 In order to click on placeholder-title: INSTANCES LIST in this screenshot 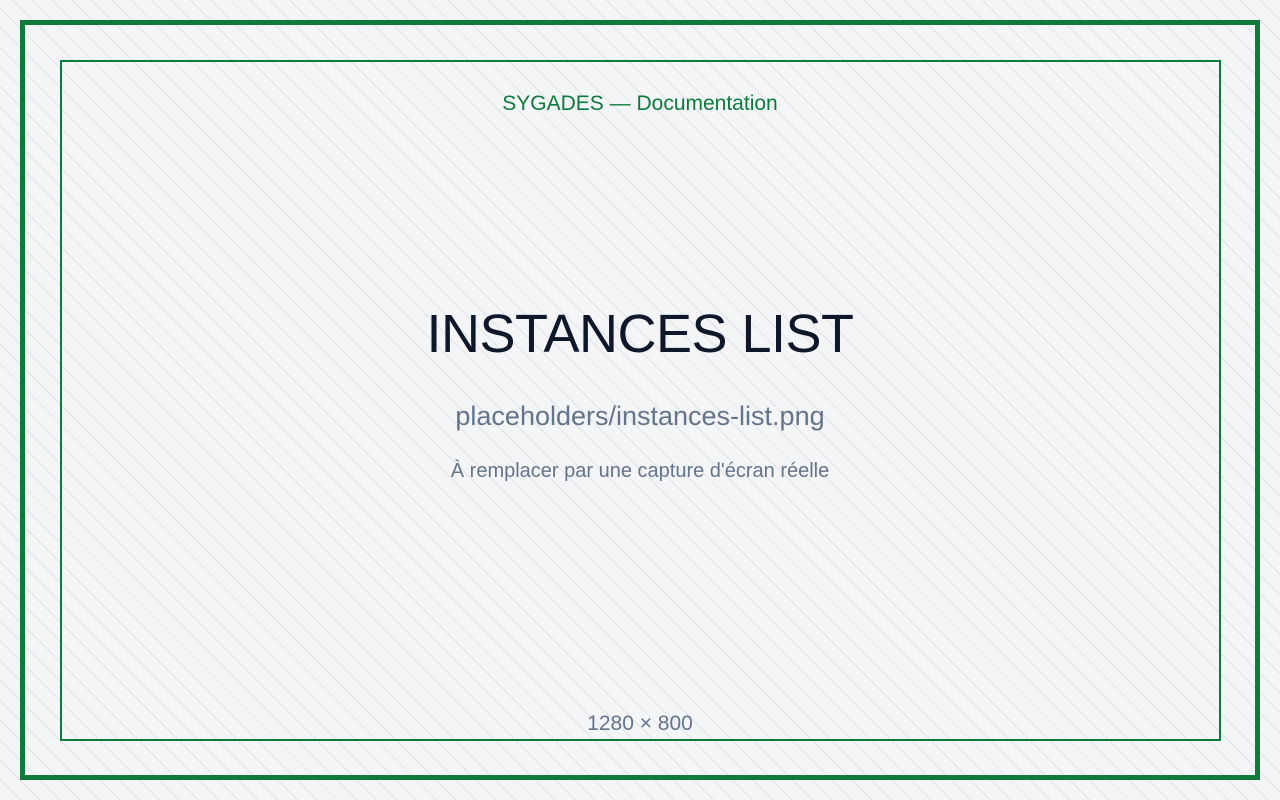, I will do `click(640, 334)`.